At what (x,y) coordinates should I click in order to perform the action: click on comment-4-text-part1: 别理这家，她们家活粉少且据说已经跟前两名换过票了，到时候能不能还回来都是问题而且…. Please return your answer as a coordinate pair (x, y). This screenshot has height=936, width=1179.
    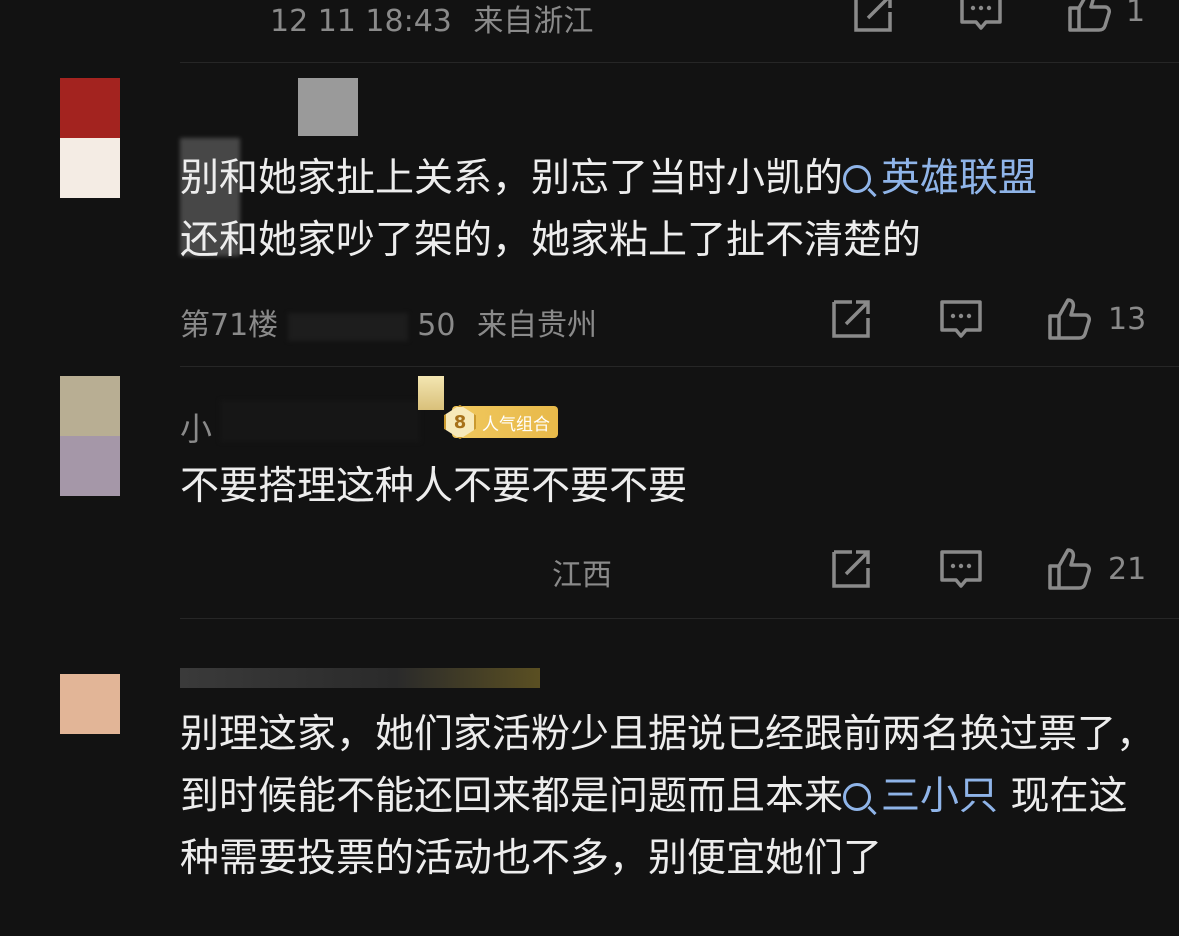
    Looking at the image, I should click on (668, 765).